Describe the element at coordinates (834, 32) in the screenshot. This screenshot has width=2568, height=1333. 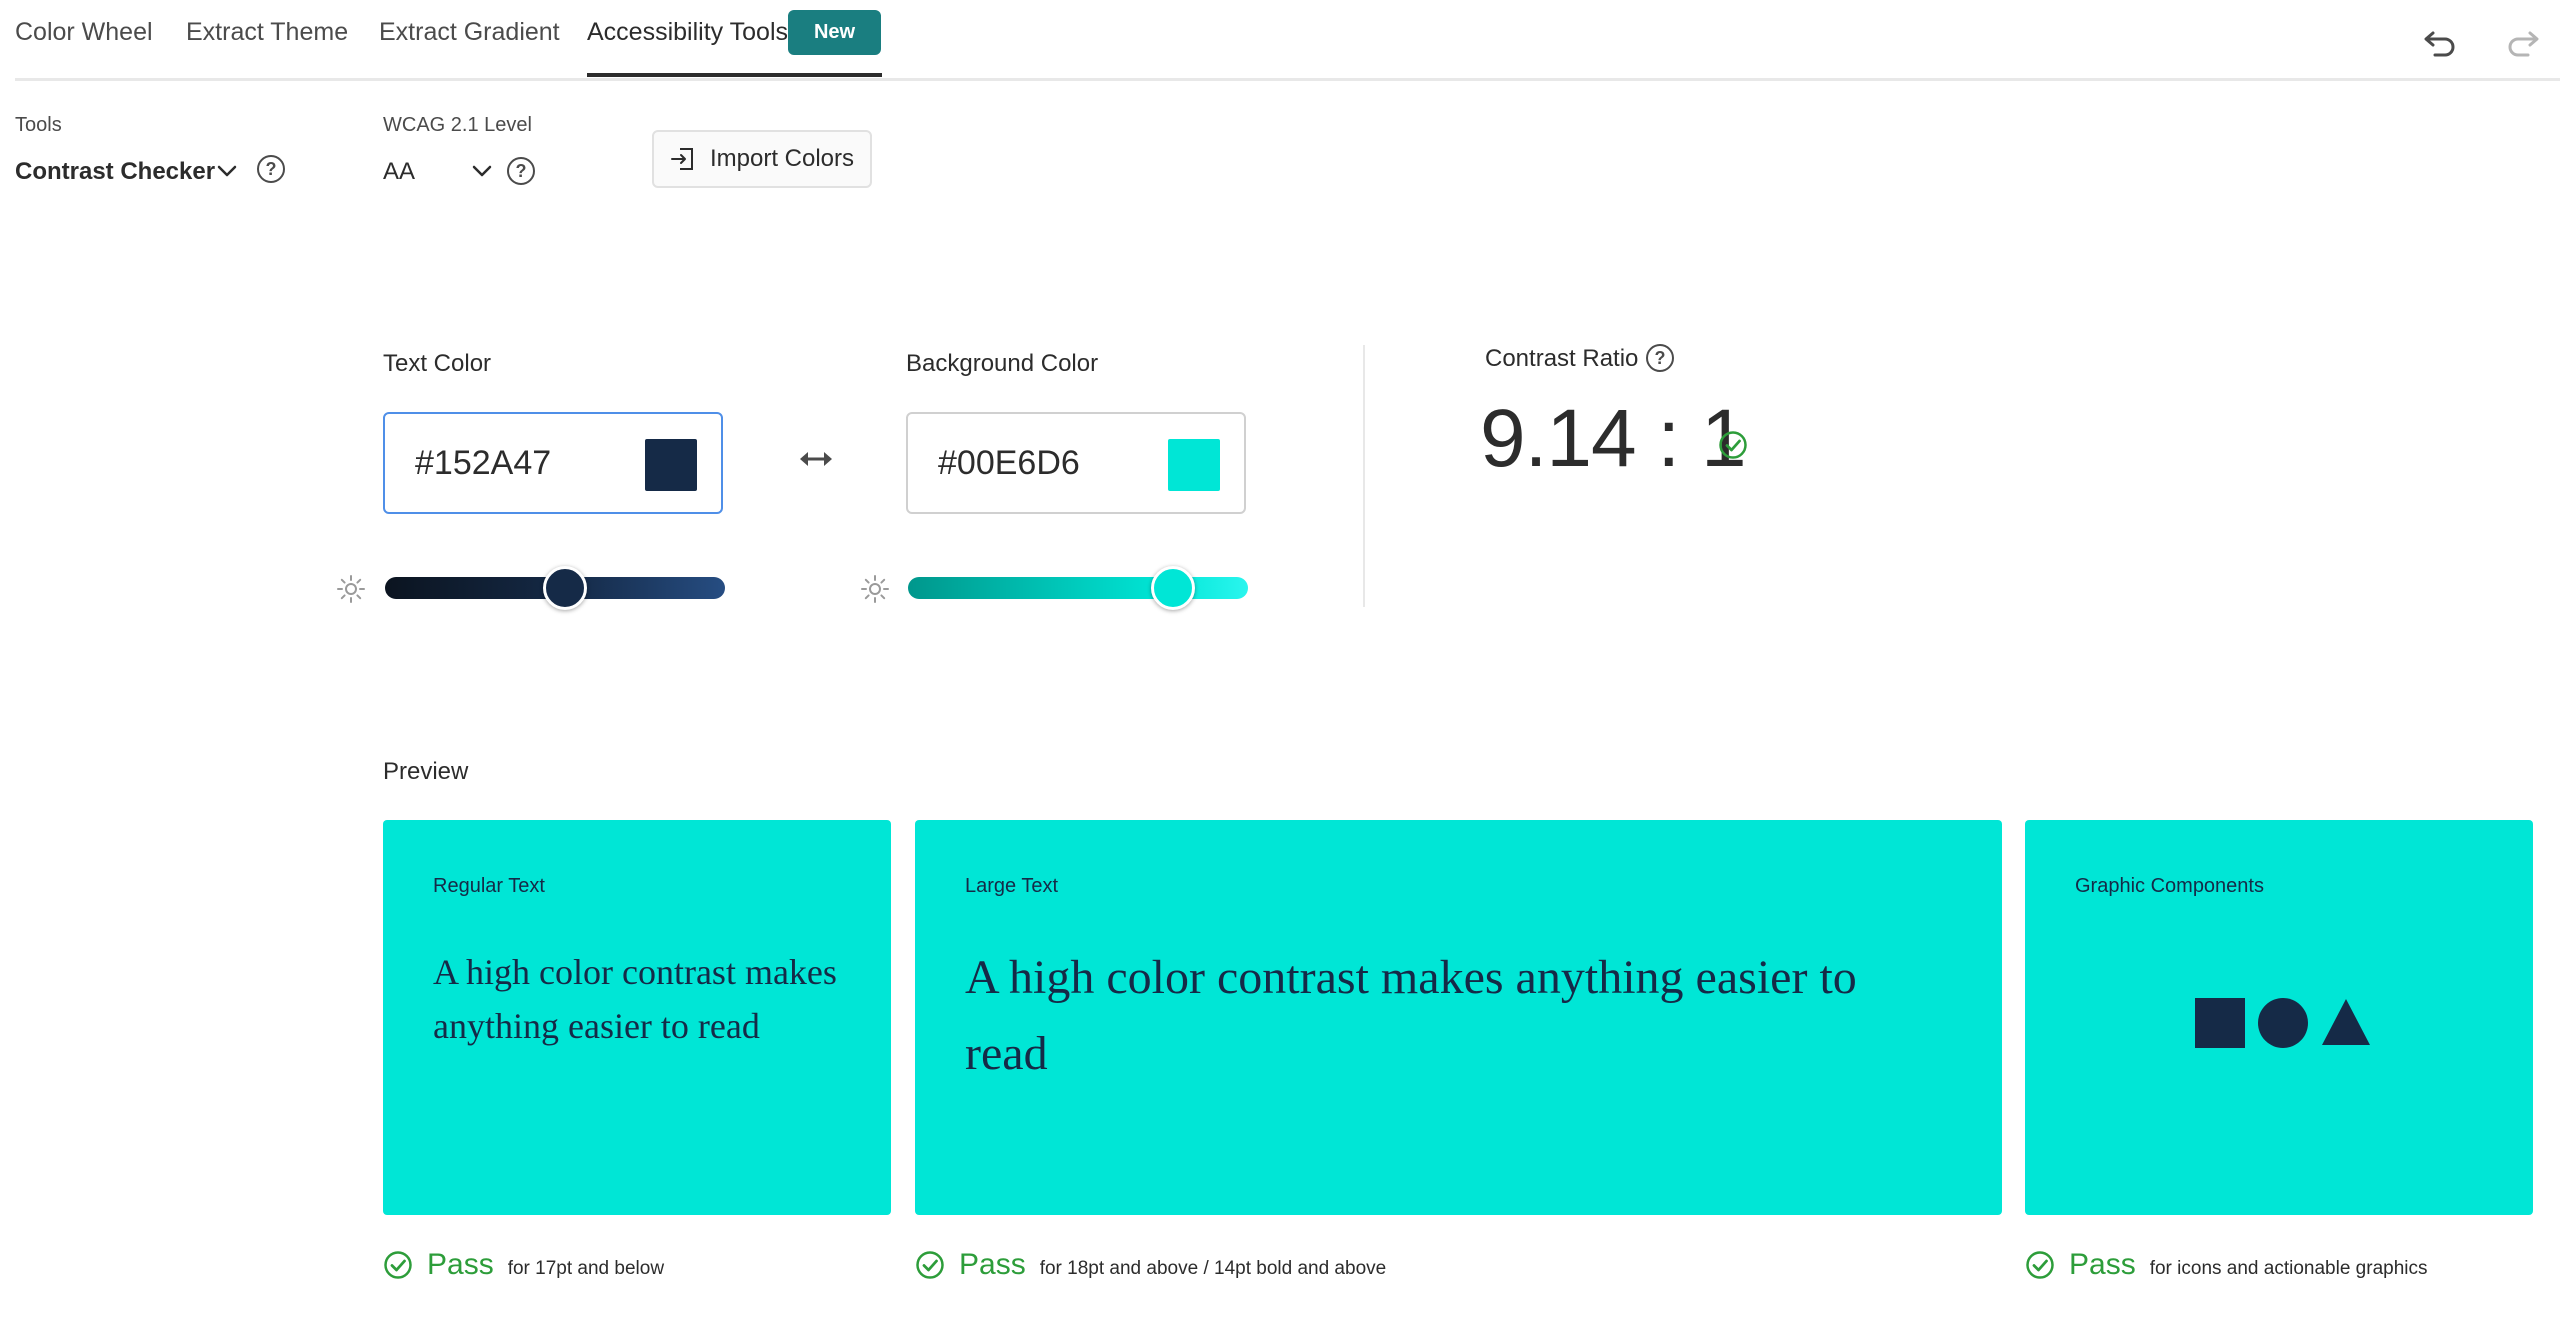
I see `new-badge: New` at that location.